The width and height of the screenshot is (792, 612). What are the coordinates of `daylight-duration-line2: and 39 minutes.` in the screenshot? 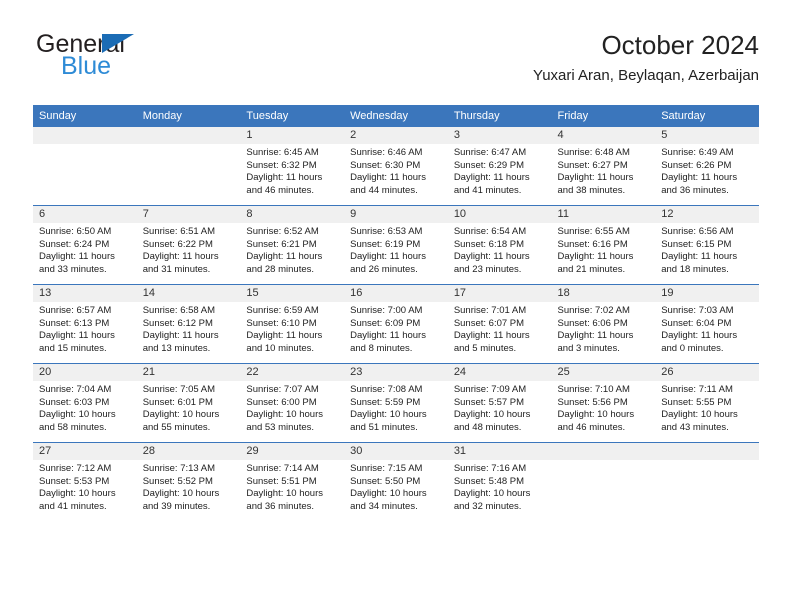 It's located at (176, 506).